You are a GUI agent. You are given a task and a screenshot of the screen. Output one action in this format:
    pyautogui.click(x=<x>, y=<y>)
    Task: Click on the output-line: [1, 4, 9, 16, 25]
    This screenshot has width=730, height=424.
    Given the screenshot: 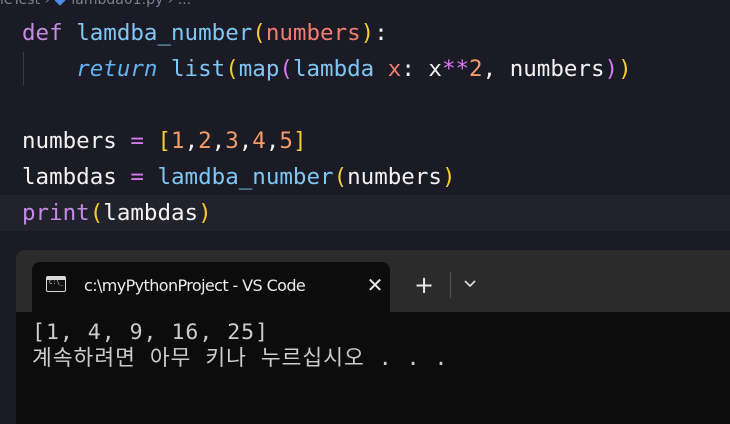 What is the action you would take?
    pyautogui.click(x=151, y=332)
    